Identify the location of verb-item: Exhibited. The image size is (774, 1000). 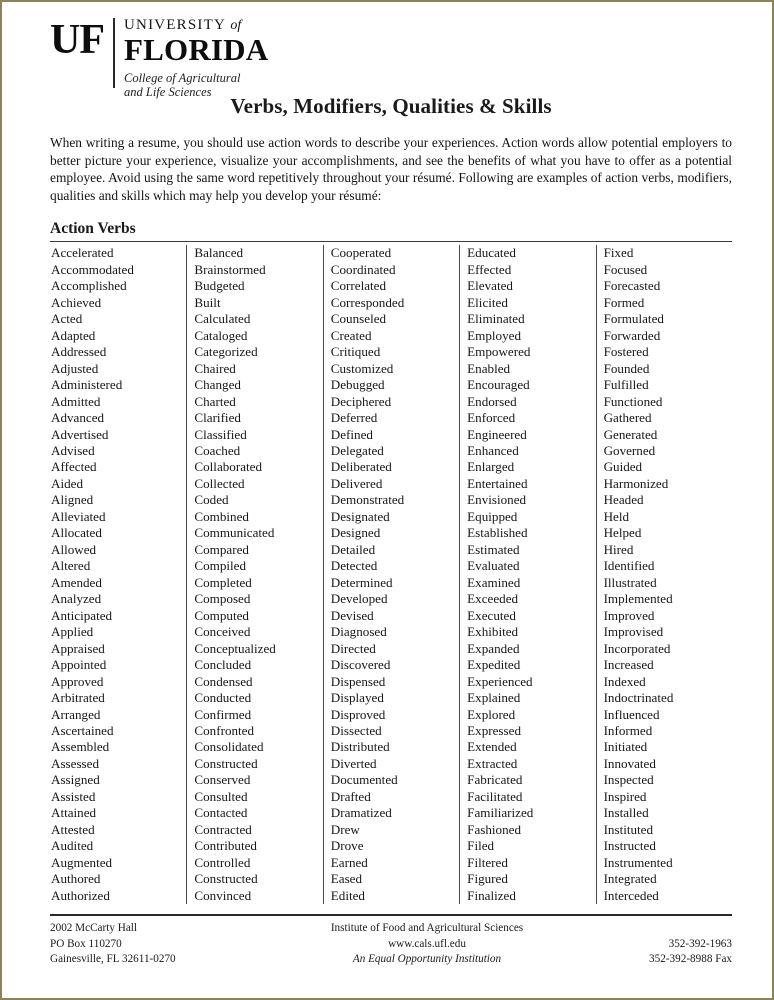
(493, 632).